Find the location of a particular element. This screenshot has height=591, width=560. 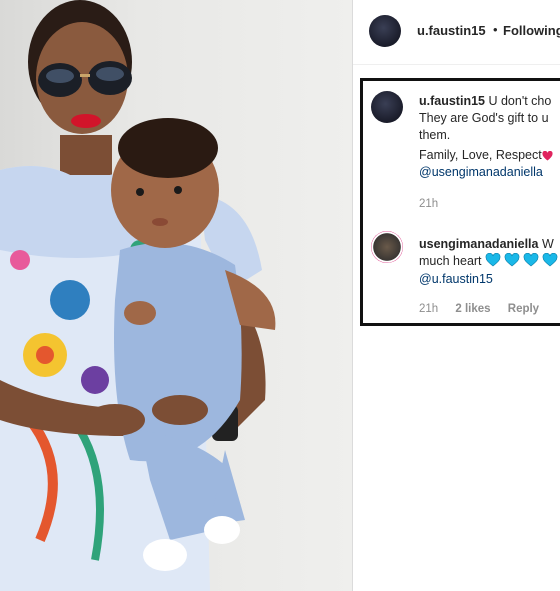

author-avatar is located at coordinates (385, 31).